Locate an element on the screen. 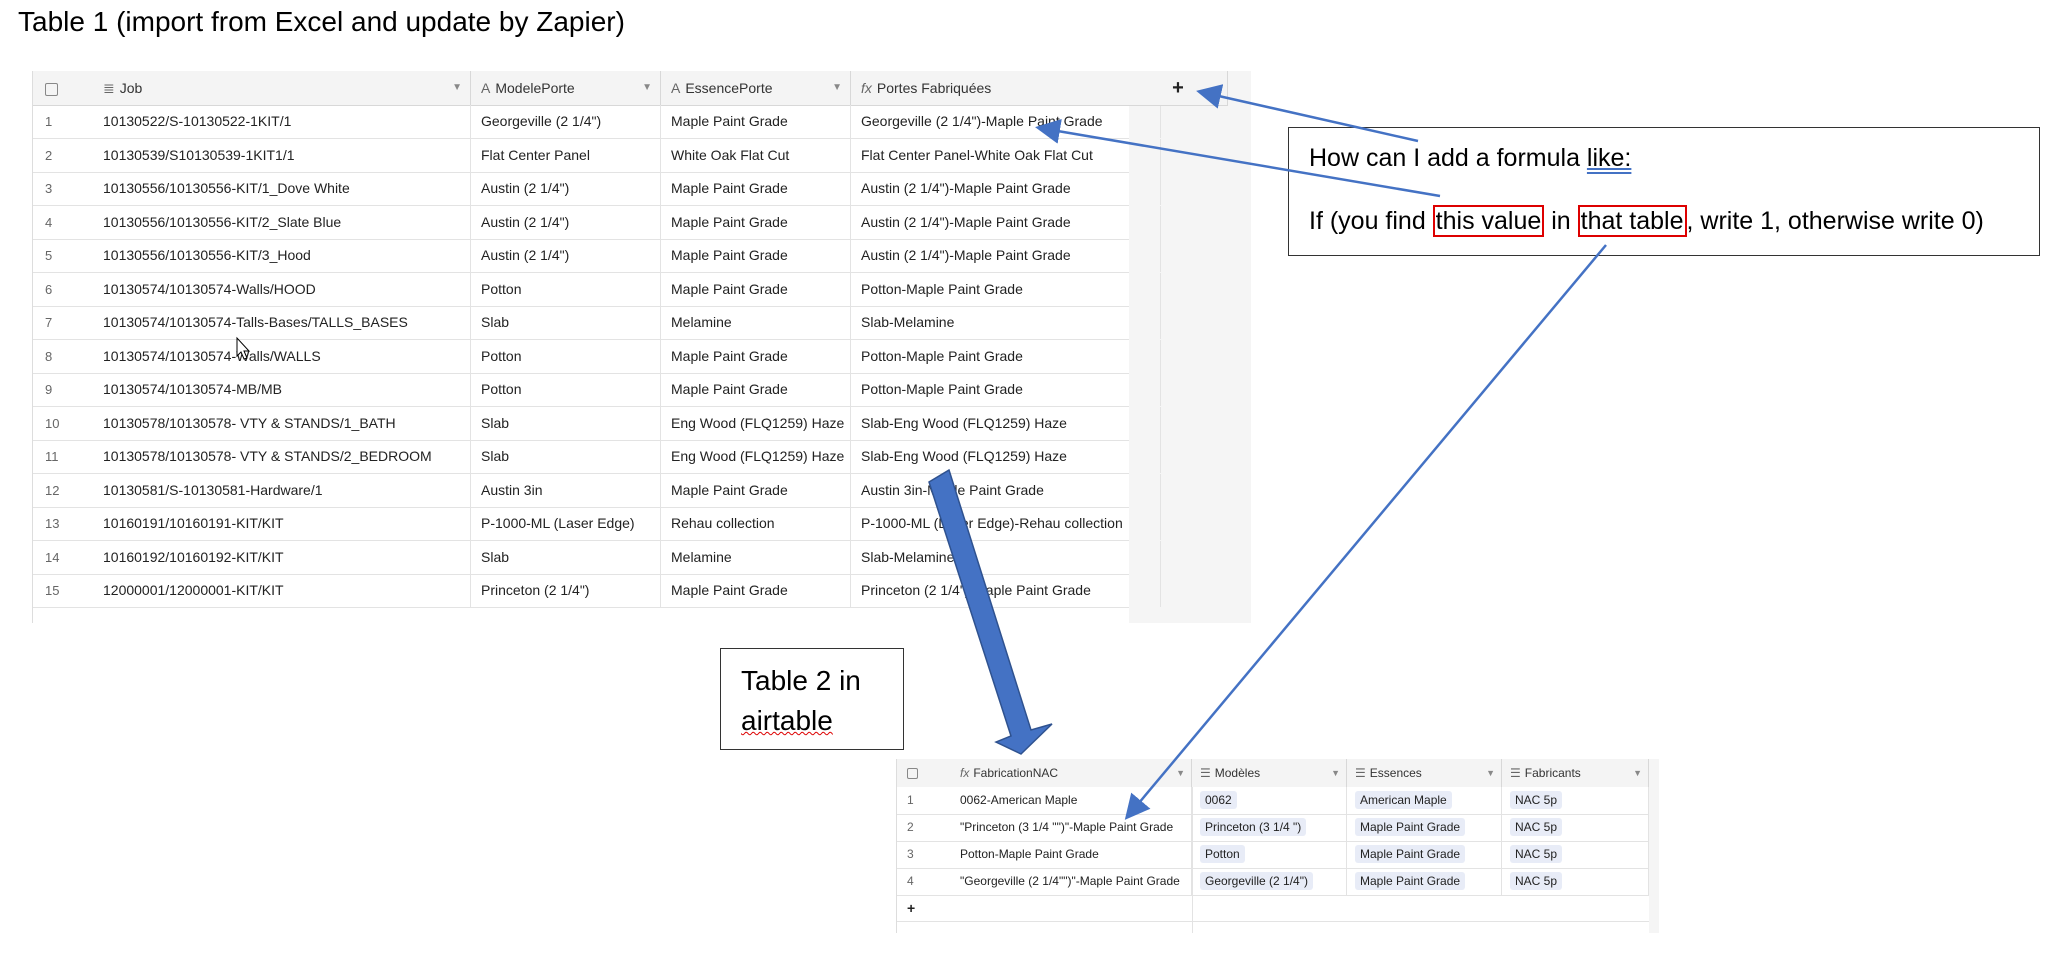  mouse-cursor-icon is located at coordinates (243, 348).